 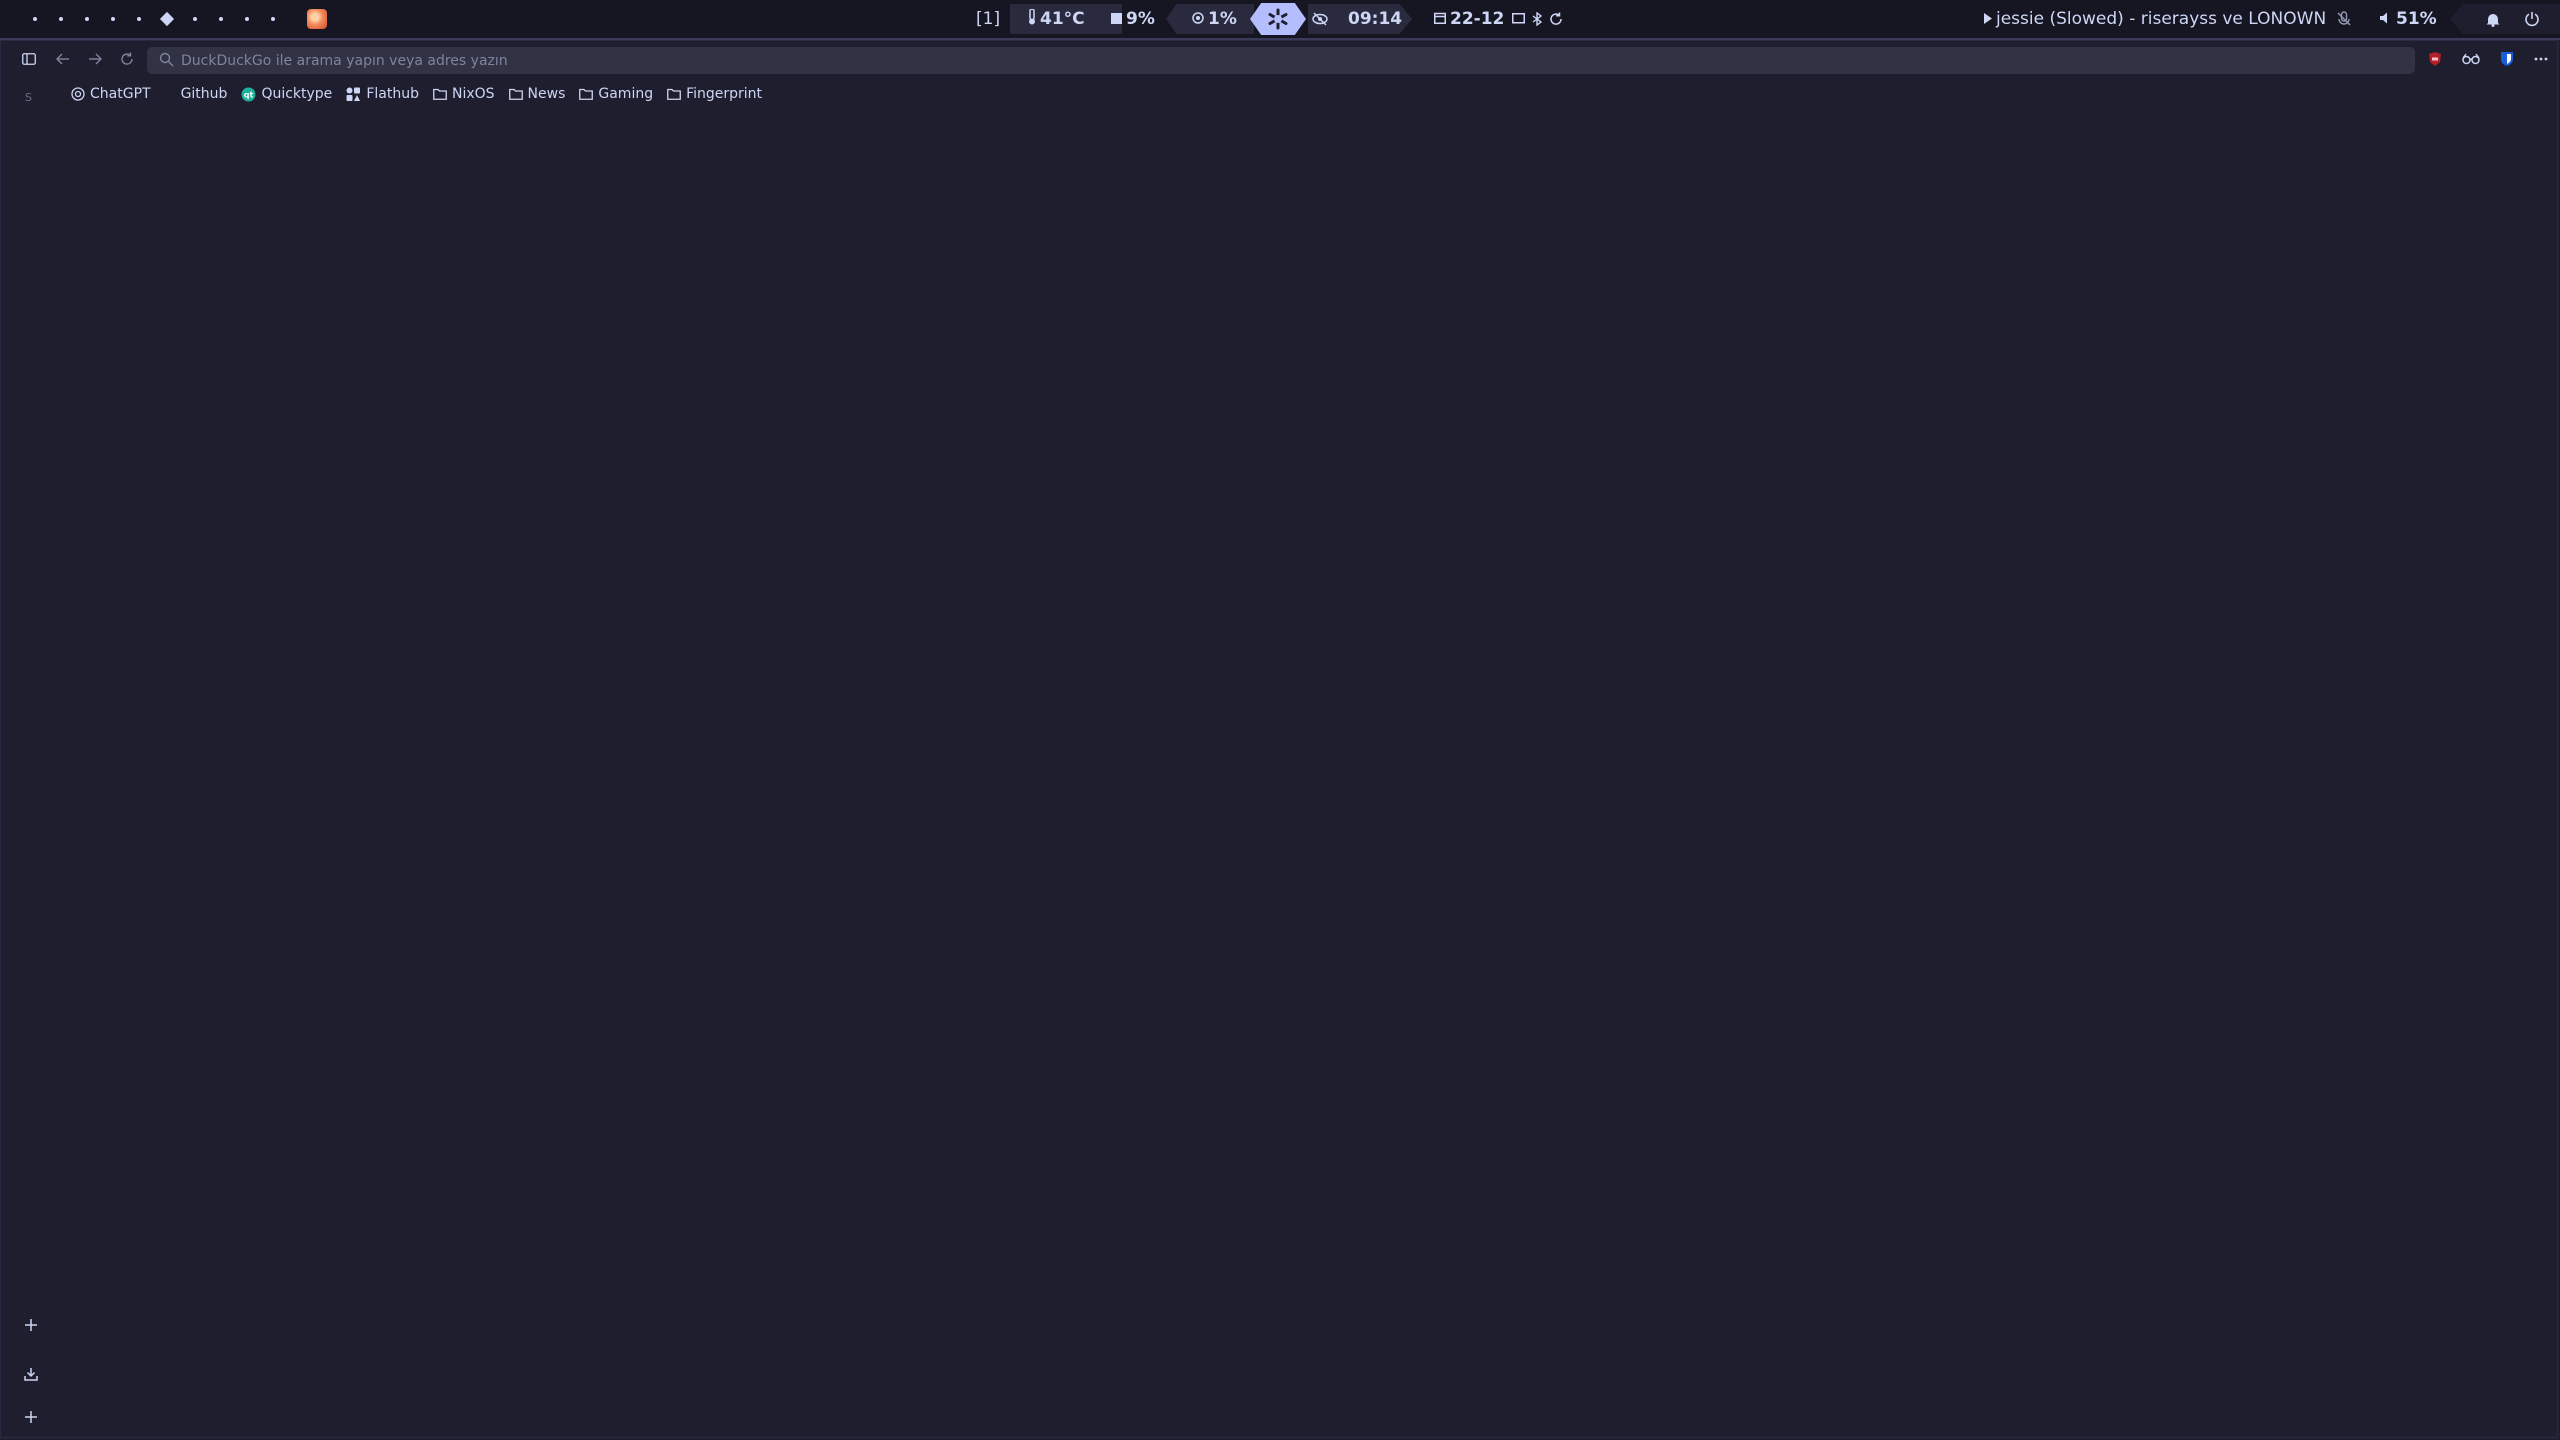 What do you see at coordinates (1556, 19) in the screenshot?
I see `sync-icon` at bounding box center [1556, 19].